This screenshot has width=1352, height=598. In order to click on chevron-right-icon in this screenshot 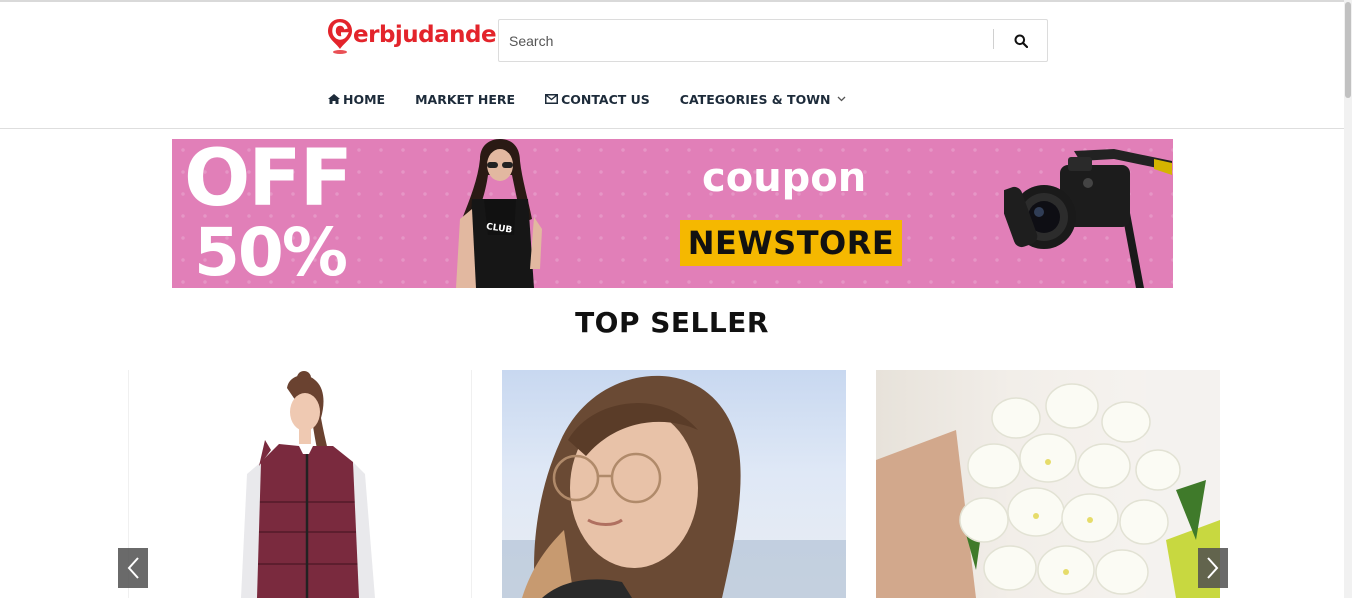, I will do `click(1213, 568)`.